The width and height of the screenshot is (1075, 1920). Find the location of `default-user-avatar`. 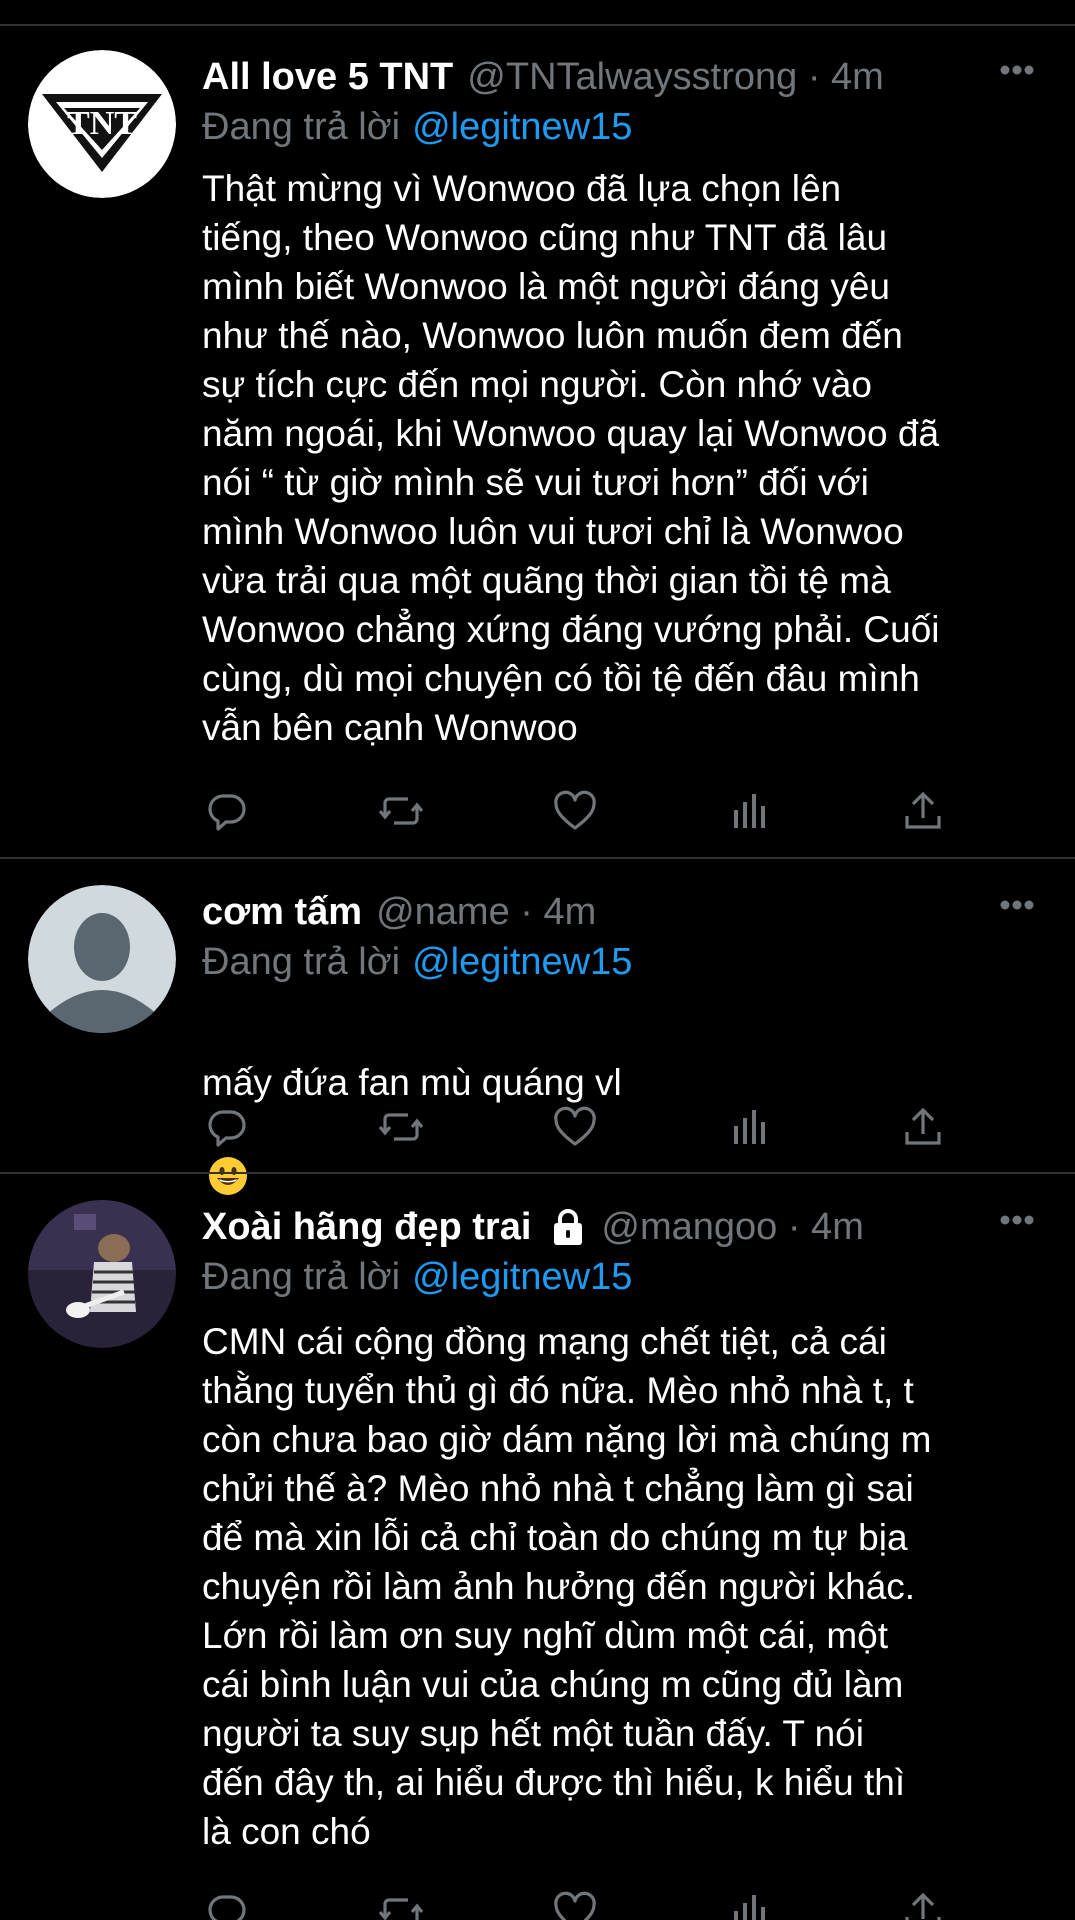

default-user-avatar is located at coordinates (102, 959).